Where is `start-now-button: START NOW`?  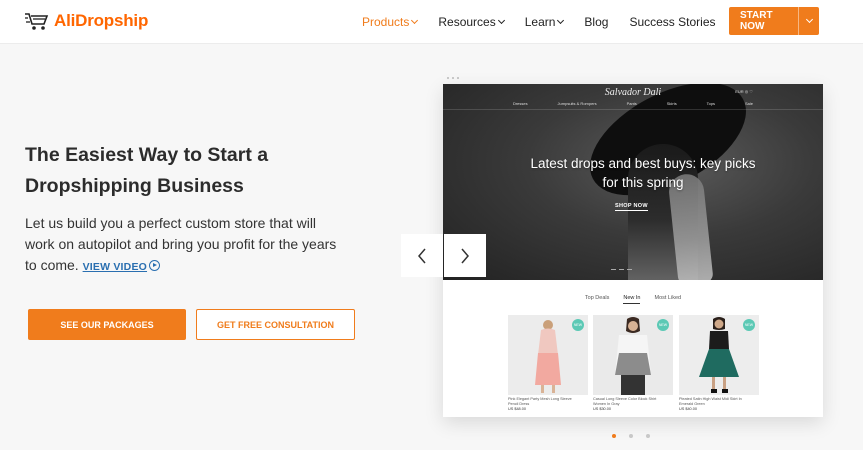
start-now-button: START NOW is located at coordinates (774, 21).